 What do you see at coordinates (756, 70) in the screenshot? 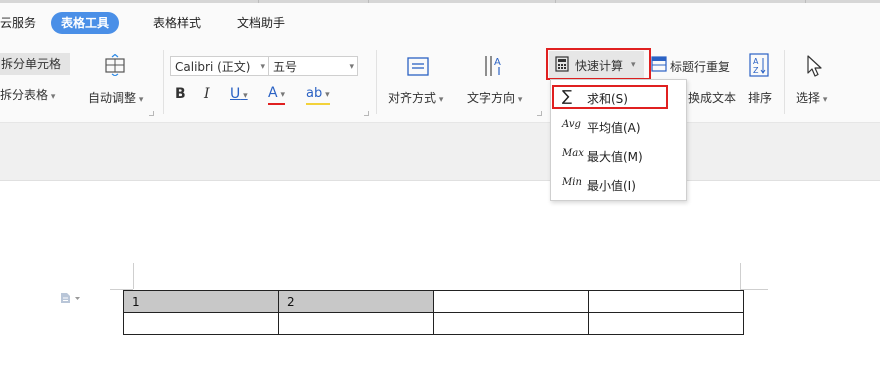
I see `svg-text: Z` at bounding box center [756, 70].